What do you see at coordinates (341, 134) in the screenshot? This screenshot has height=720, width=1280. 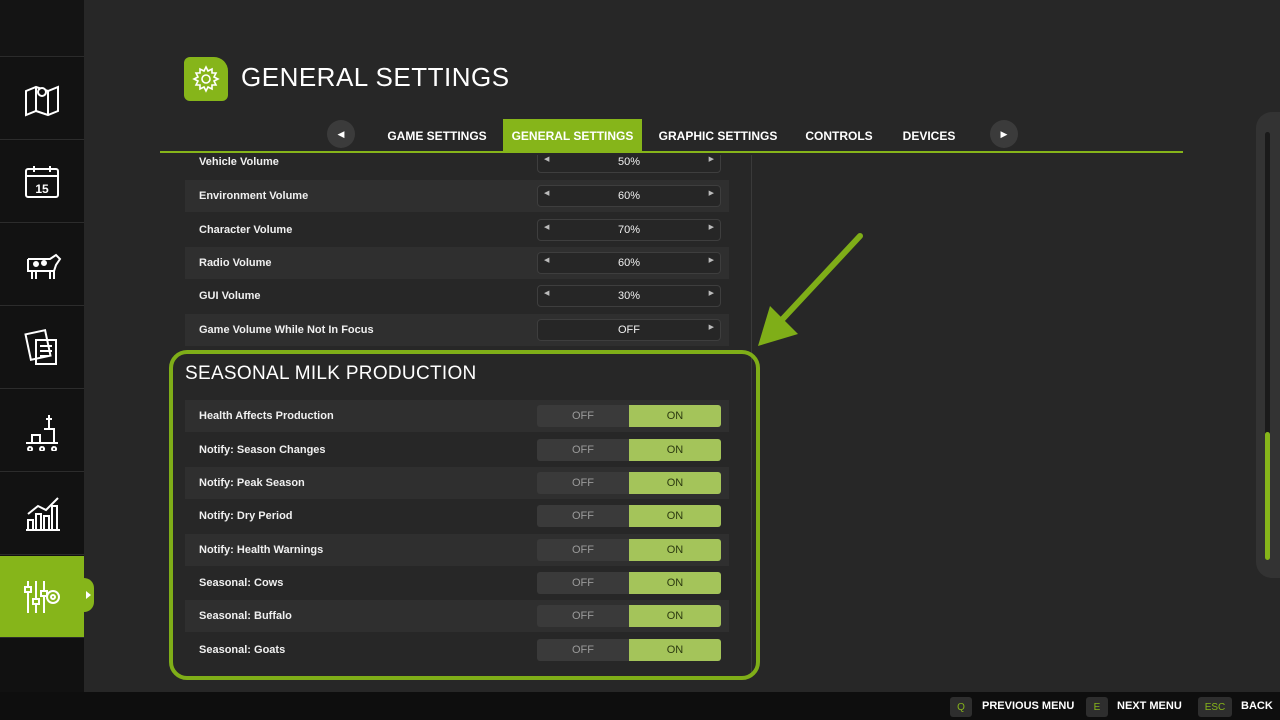 I see `tab-prev-button: ◀` at bounding box center [341, 134].